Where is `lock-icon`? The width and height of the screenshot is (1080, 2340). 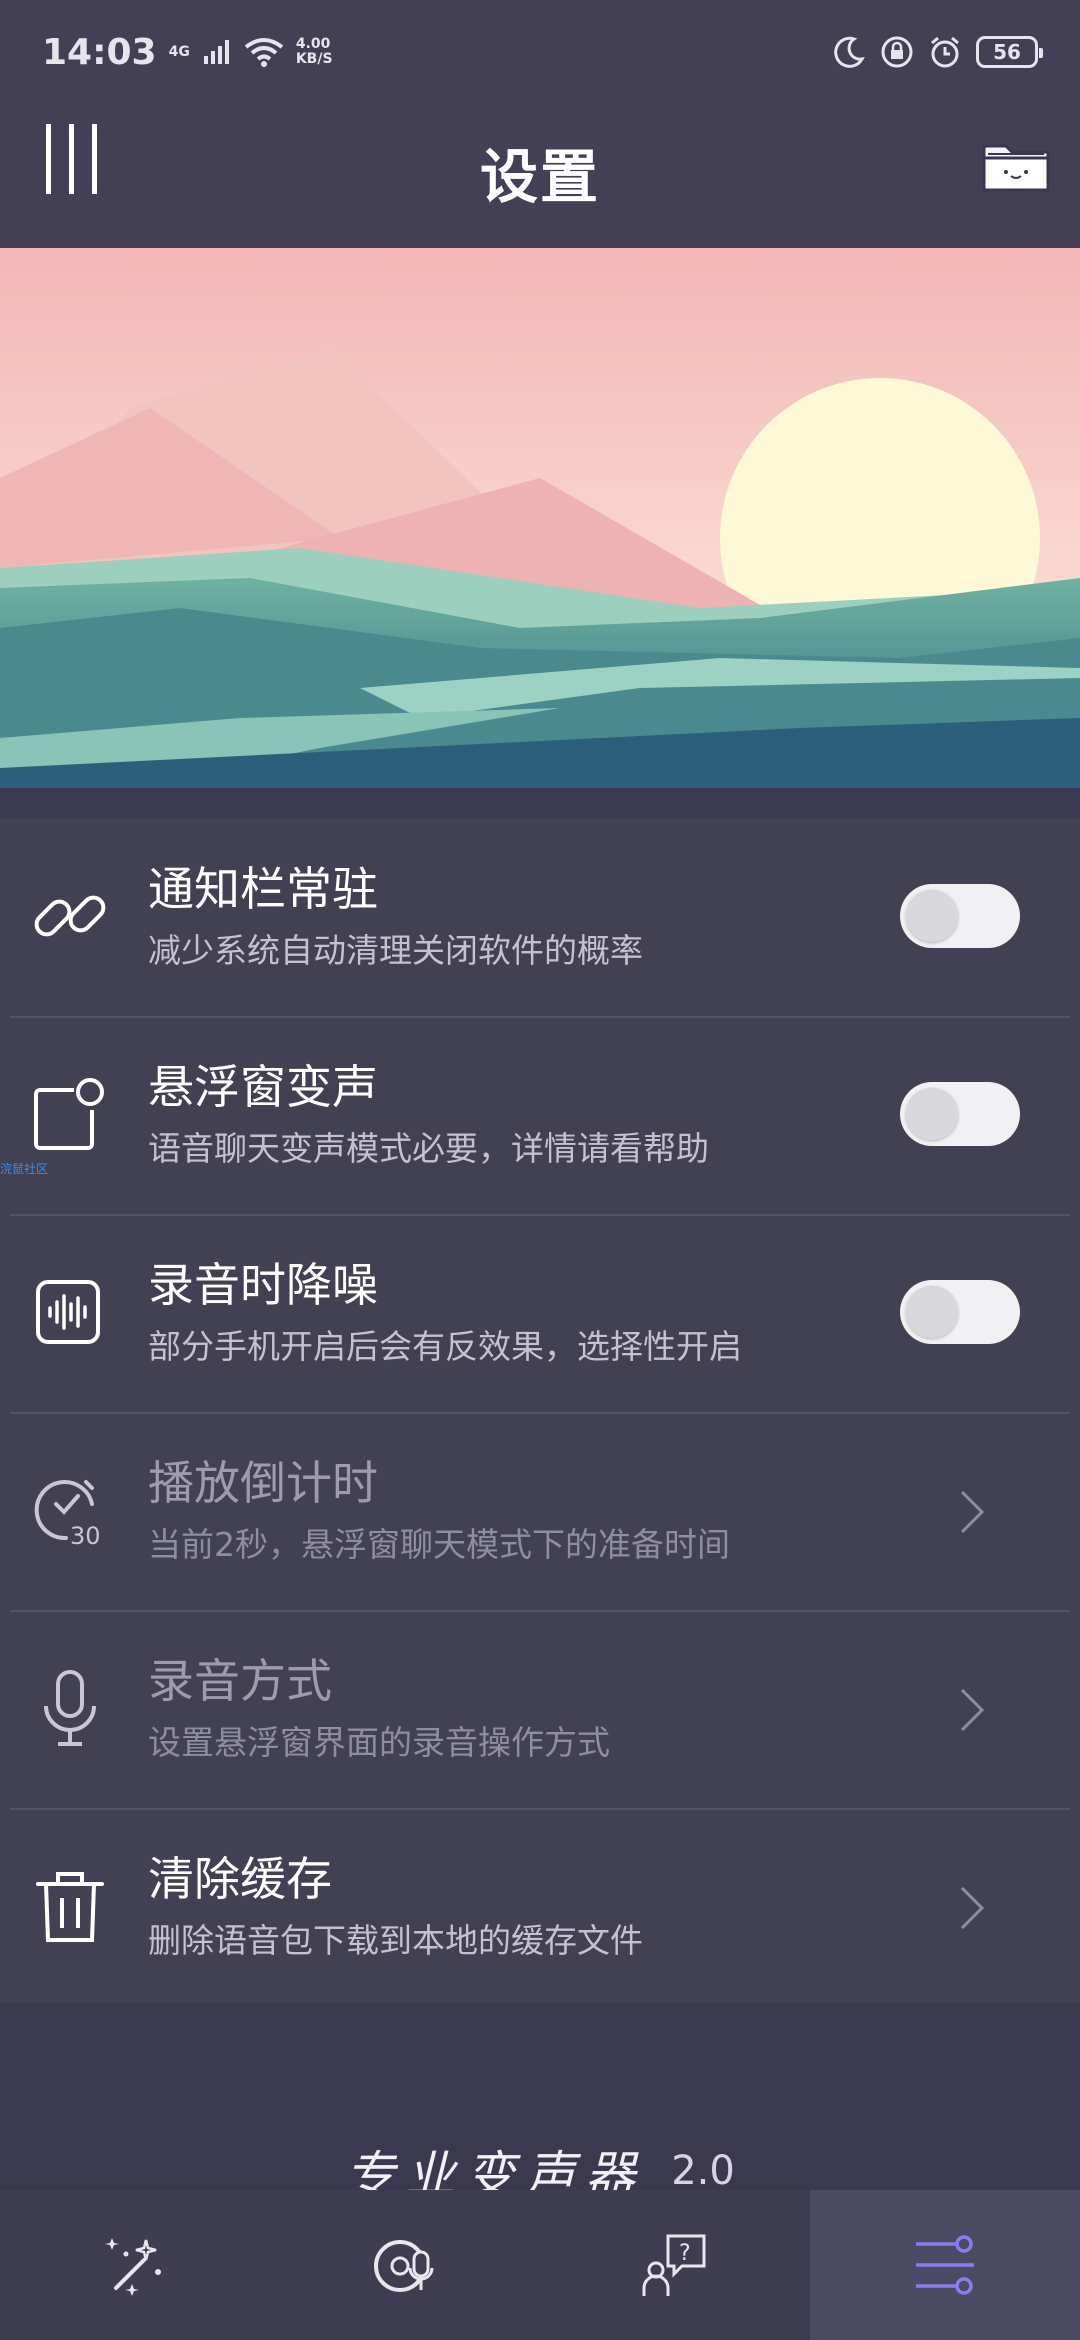
lock-icon is located at coordinates (897, 52).